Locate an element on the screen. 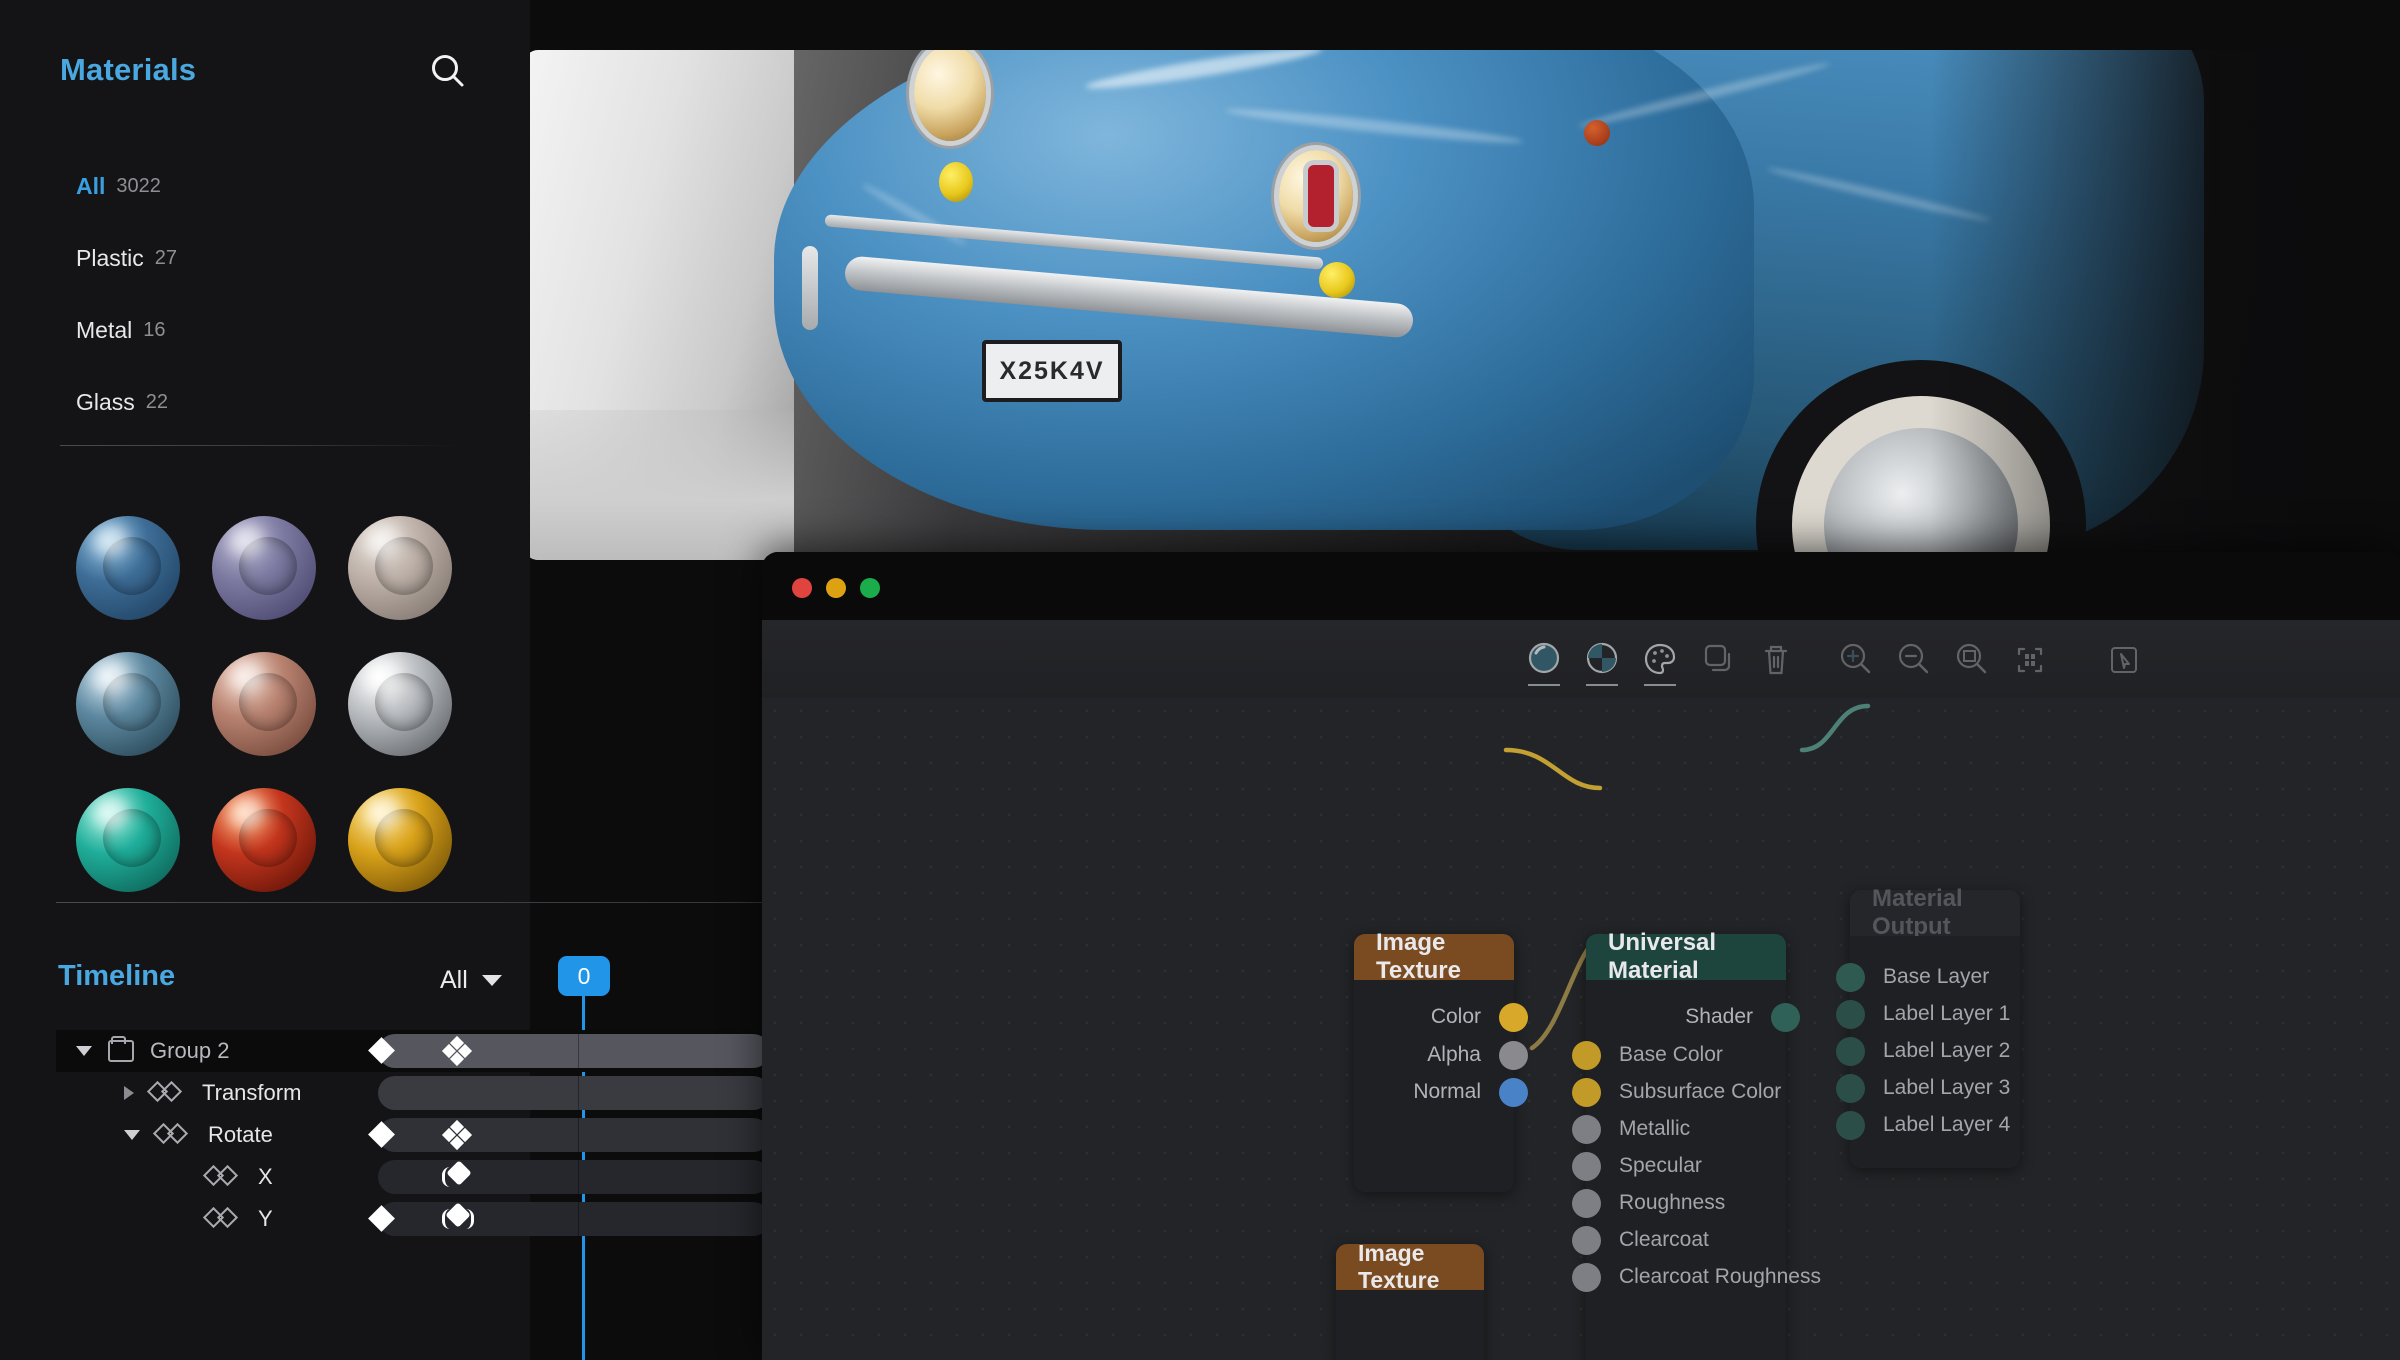  timeline-row-label-group: Rotate is located at coordinates (198, 1135).